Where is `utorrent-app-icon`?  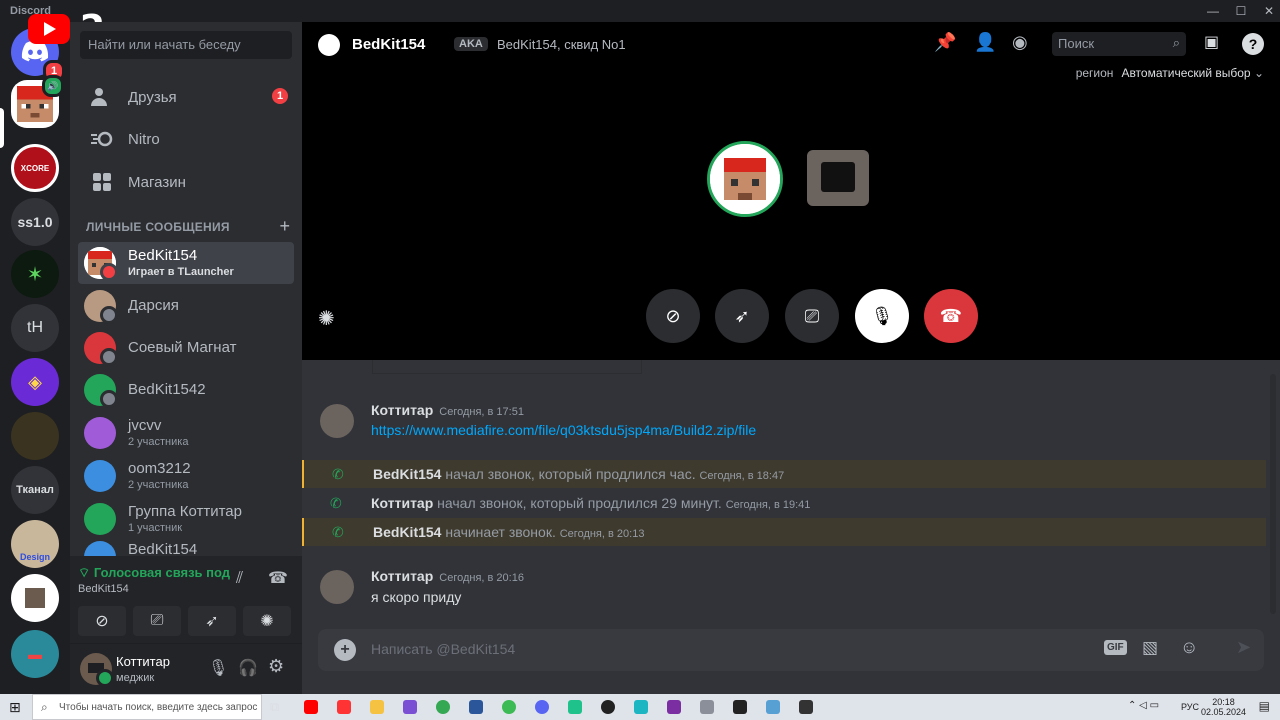 utorrent-app-icon is located at coordinates (509, 707).